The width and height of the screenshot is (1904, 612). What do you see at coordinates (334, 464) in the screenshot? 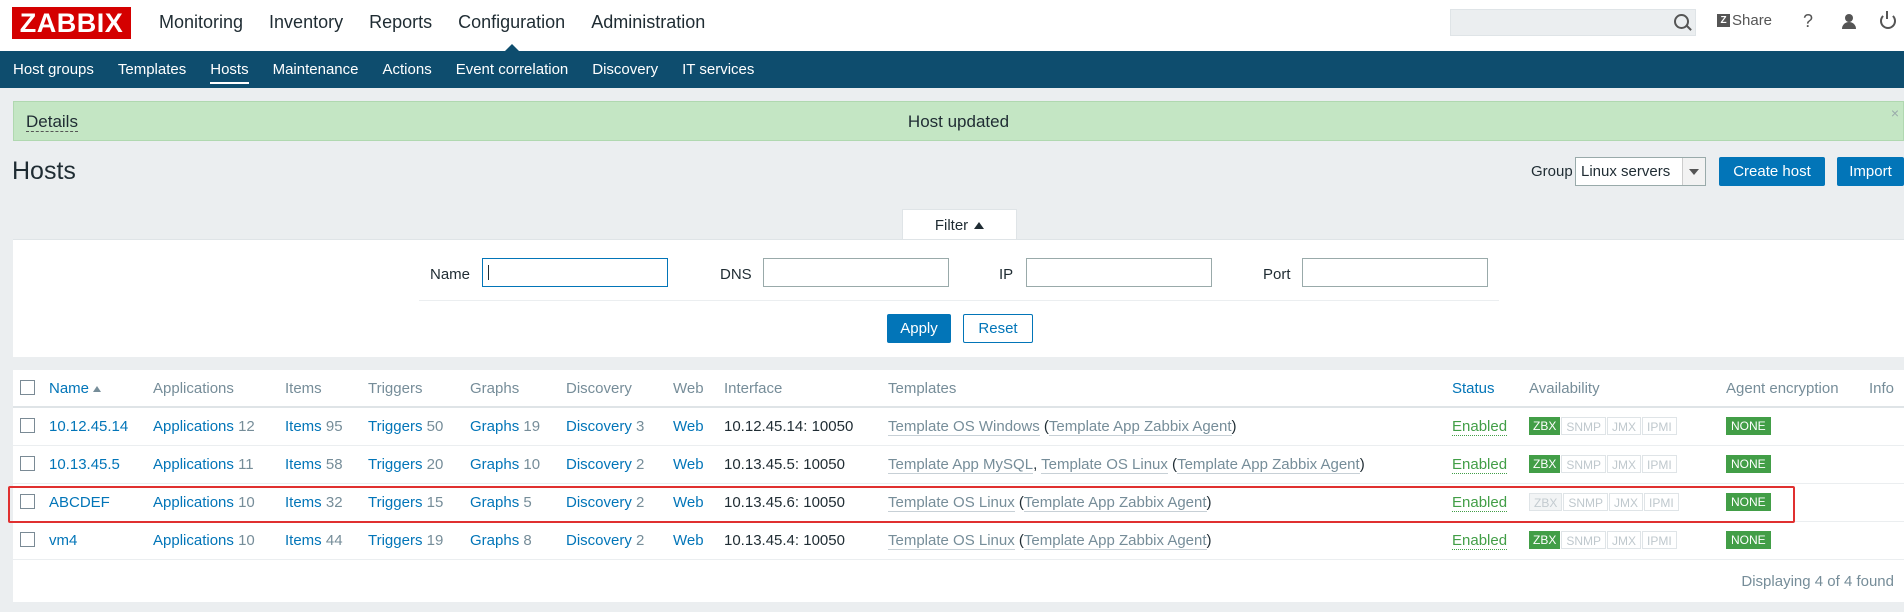
I see `items-count: 58` at bounding box center [334, 464].